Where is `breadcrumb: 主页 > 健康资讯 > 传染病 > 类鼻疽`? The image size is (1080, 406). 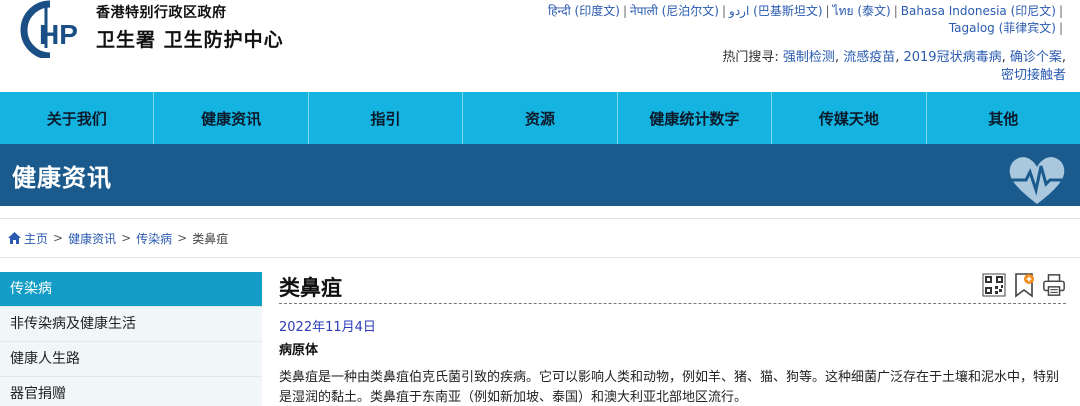
breadcrumb: 主页 > 健康资讯 > 传染病 > 类鼻疽 is located at coordinates (540, 238).